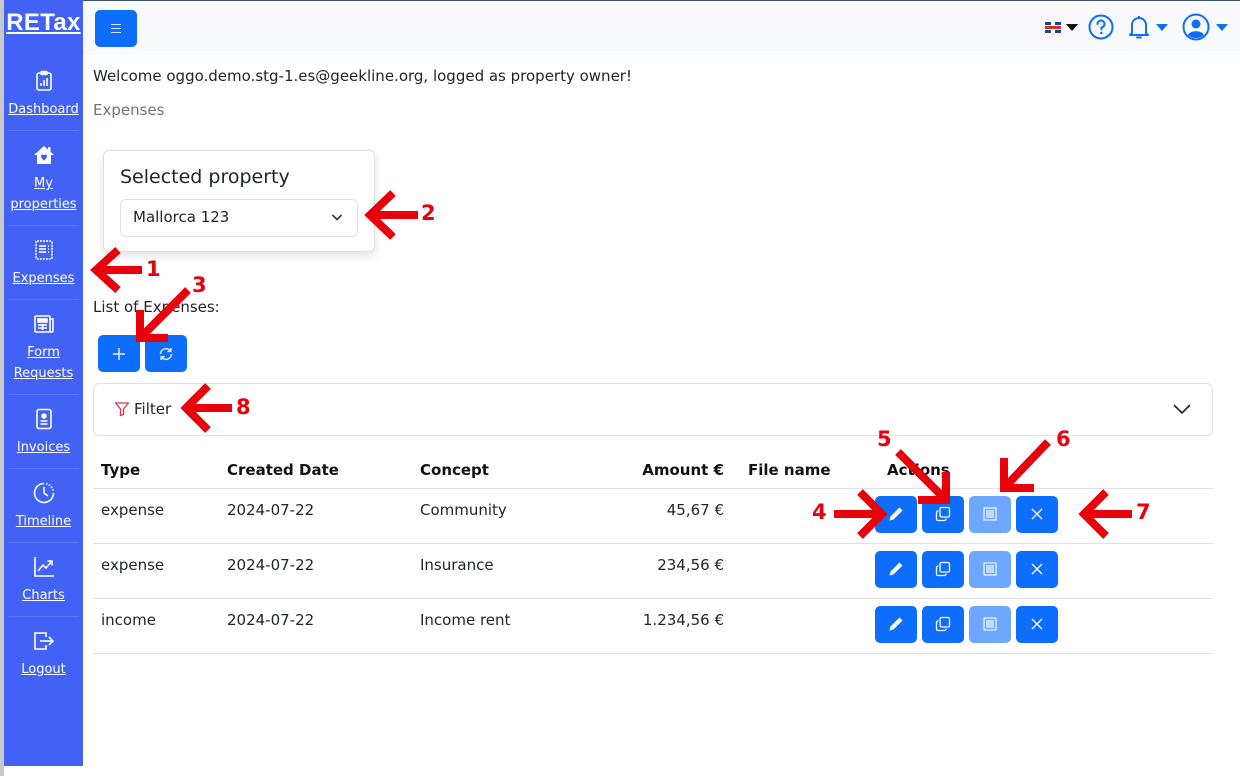  What do you see at coordinates (153, 409) in the screenshot?
I see `filter-label: Filter` at bounding box center [153, 409].